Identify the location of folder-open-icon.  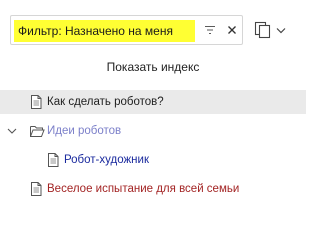
(37, 131).